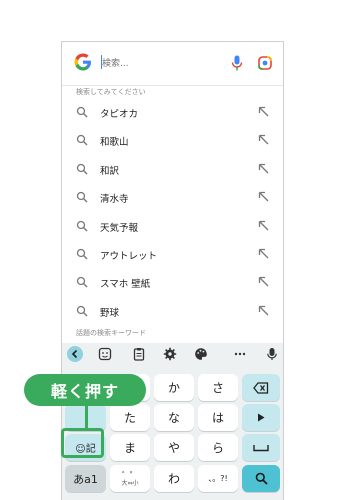 The image size is (338, 500). Describe the element at coordinates (240, 354) in the screenshot. I see `more-horizontal-icon` at that location.